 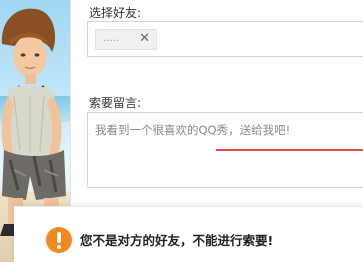 What do you see at coordinates (289, 150) in the screenshot?
I see `validation-error-line` at bounding box center [289, 150].